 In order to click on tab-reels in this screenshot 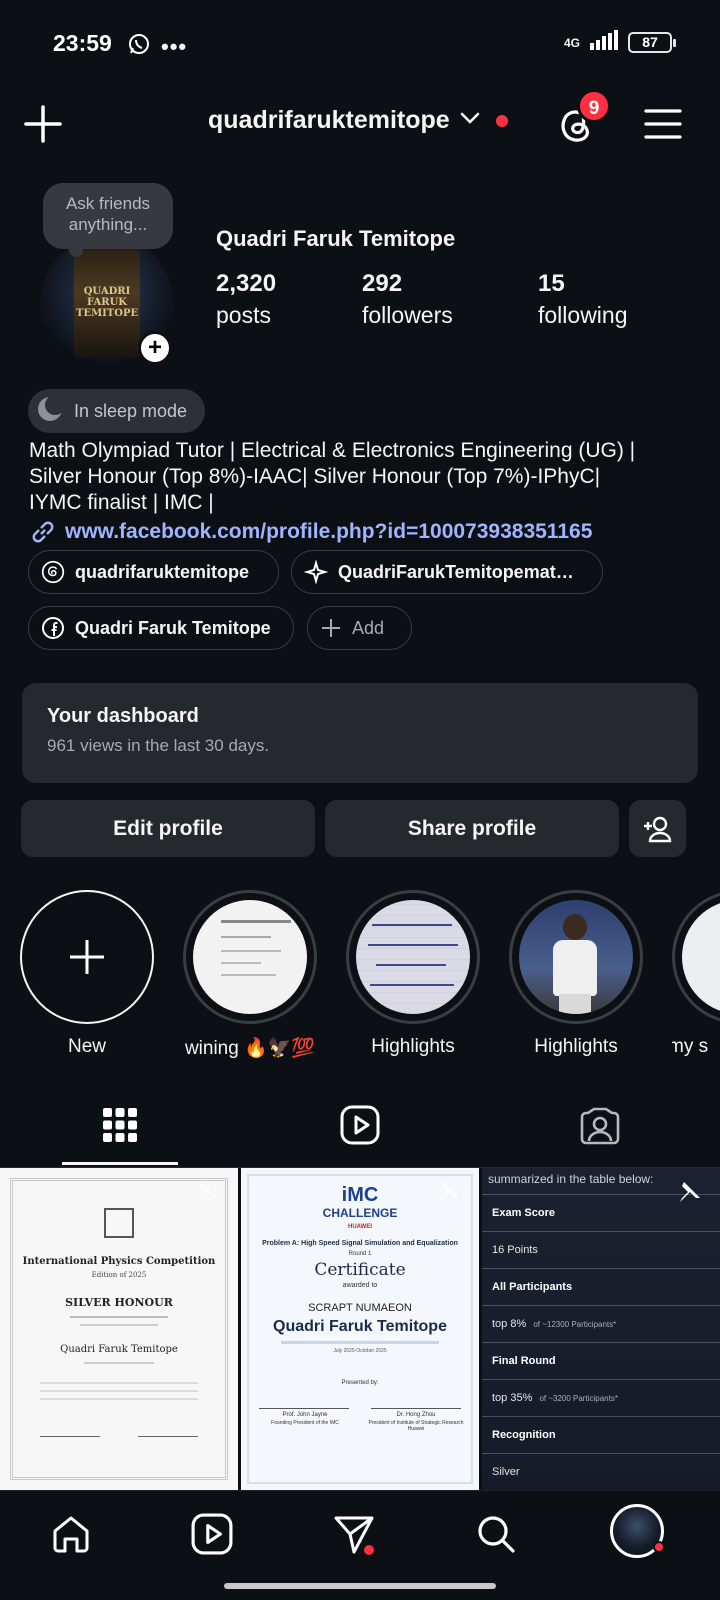, I will do `click(360, 1125)`.